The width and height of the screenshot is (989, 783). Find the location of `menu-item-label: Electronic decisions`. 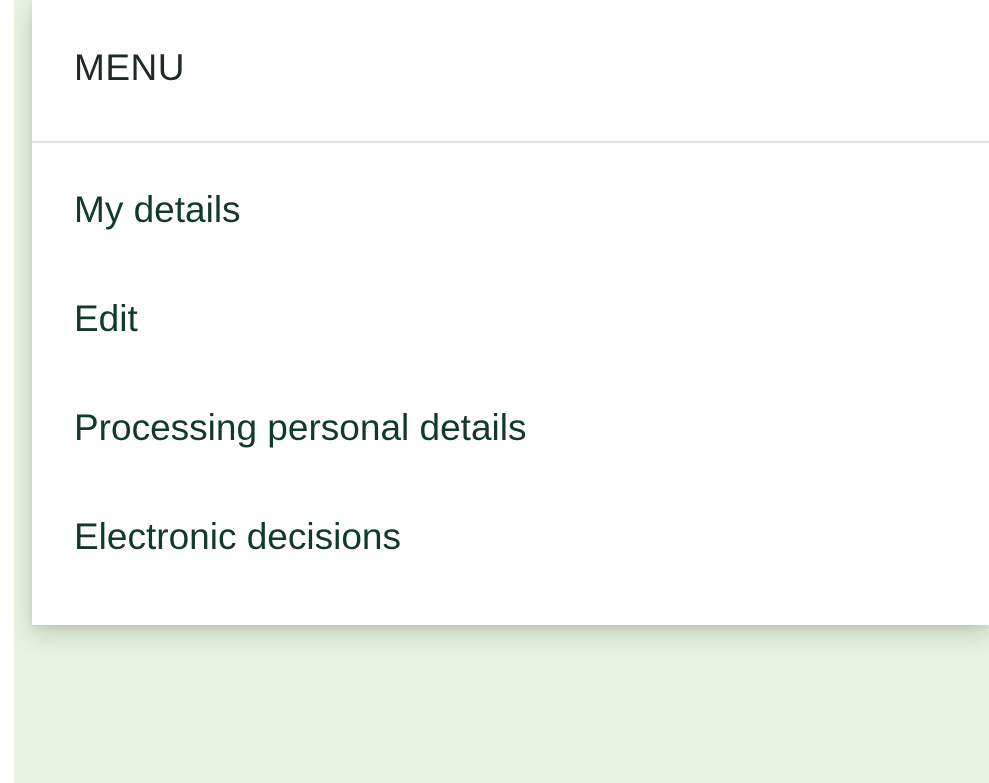

menu-item-label: Electronic decisions is located at coordinates (237, 536).